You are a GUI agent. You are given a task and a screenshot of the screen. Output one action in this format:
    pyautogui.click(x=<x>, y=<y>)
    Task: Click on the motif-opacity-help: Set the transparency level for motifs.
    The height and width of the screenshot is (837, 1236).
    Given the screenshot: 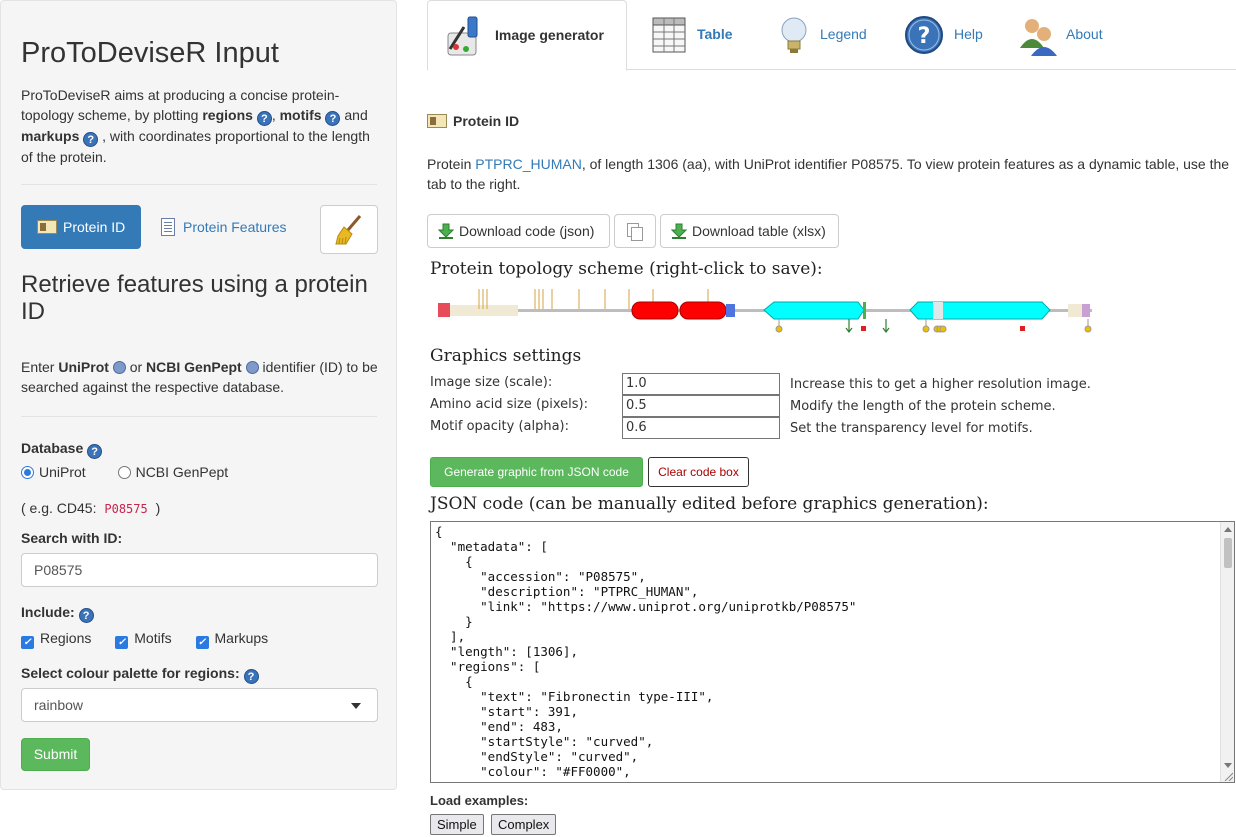 What is the action you would take?
    pyautogui.click(x=911, y=428)
    